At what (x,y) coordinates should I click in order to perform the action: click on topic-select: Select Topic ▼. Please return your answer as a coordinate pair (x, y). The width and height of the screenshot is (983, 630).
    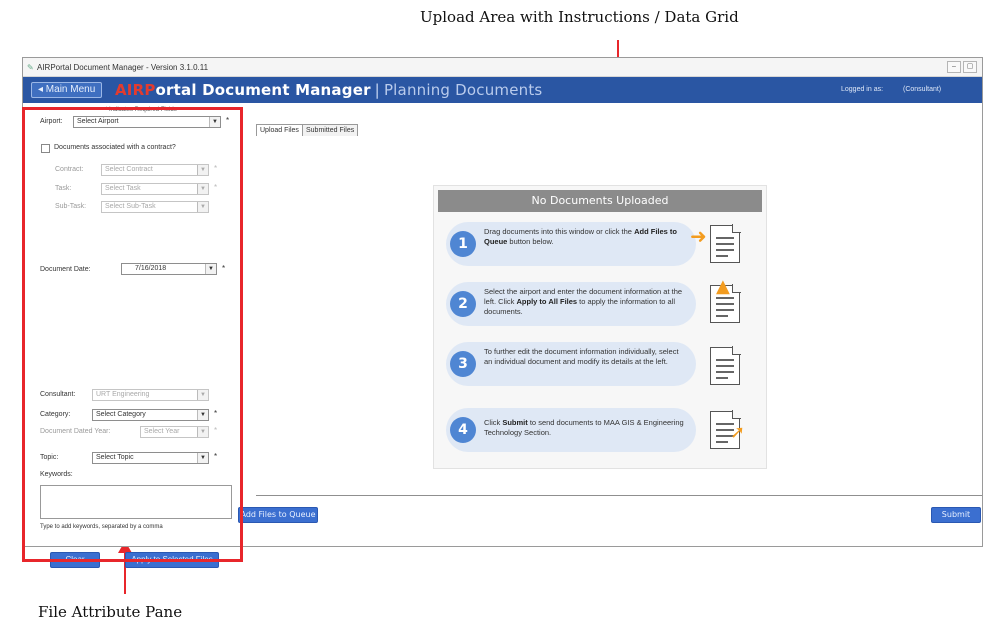
    Looking at the image, I should click on (150, 458).